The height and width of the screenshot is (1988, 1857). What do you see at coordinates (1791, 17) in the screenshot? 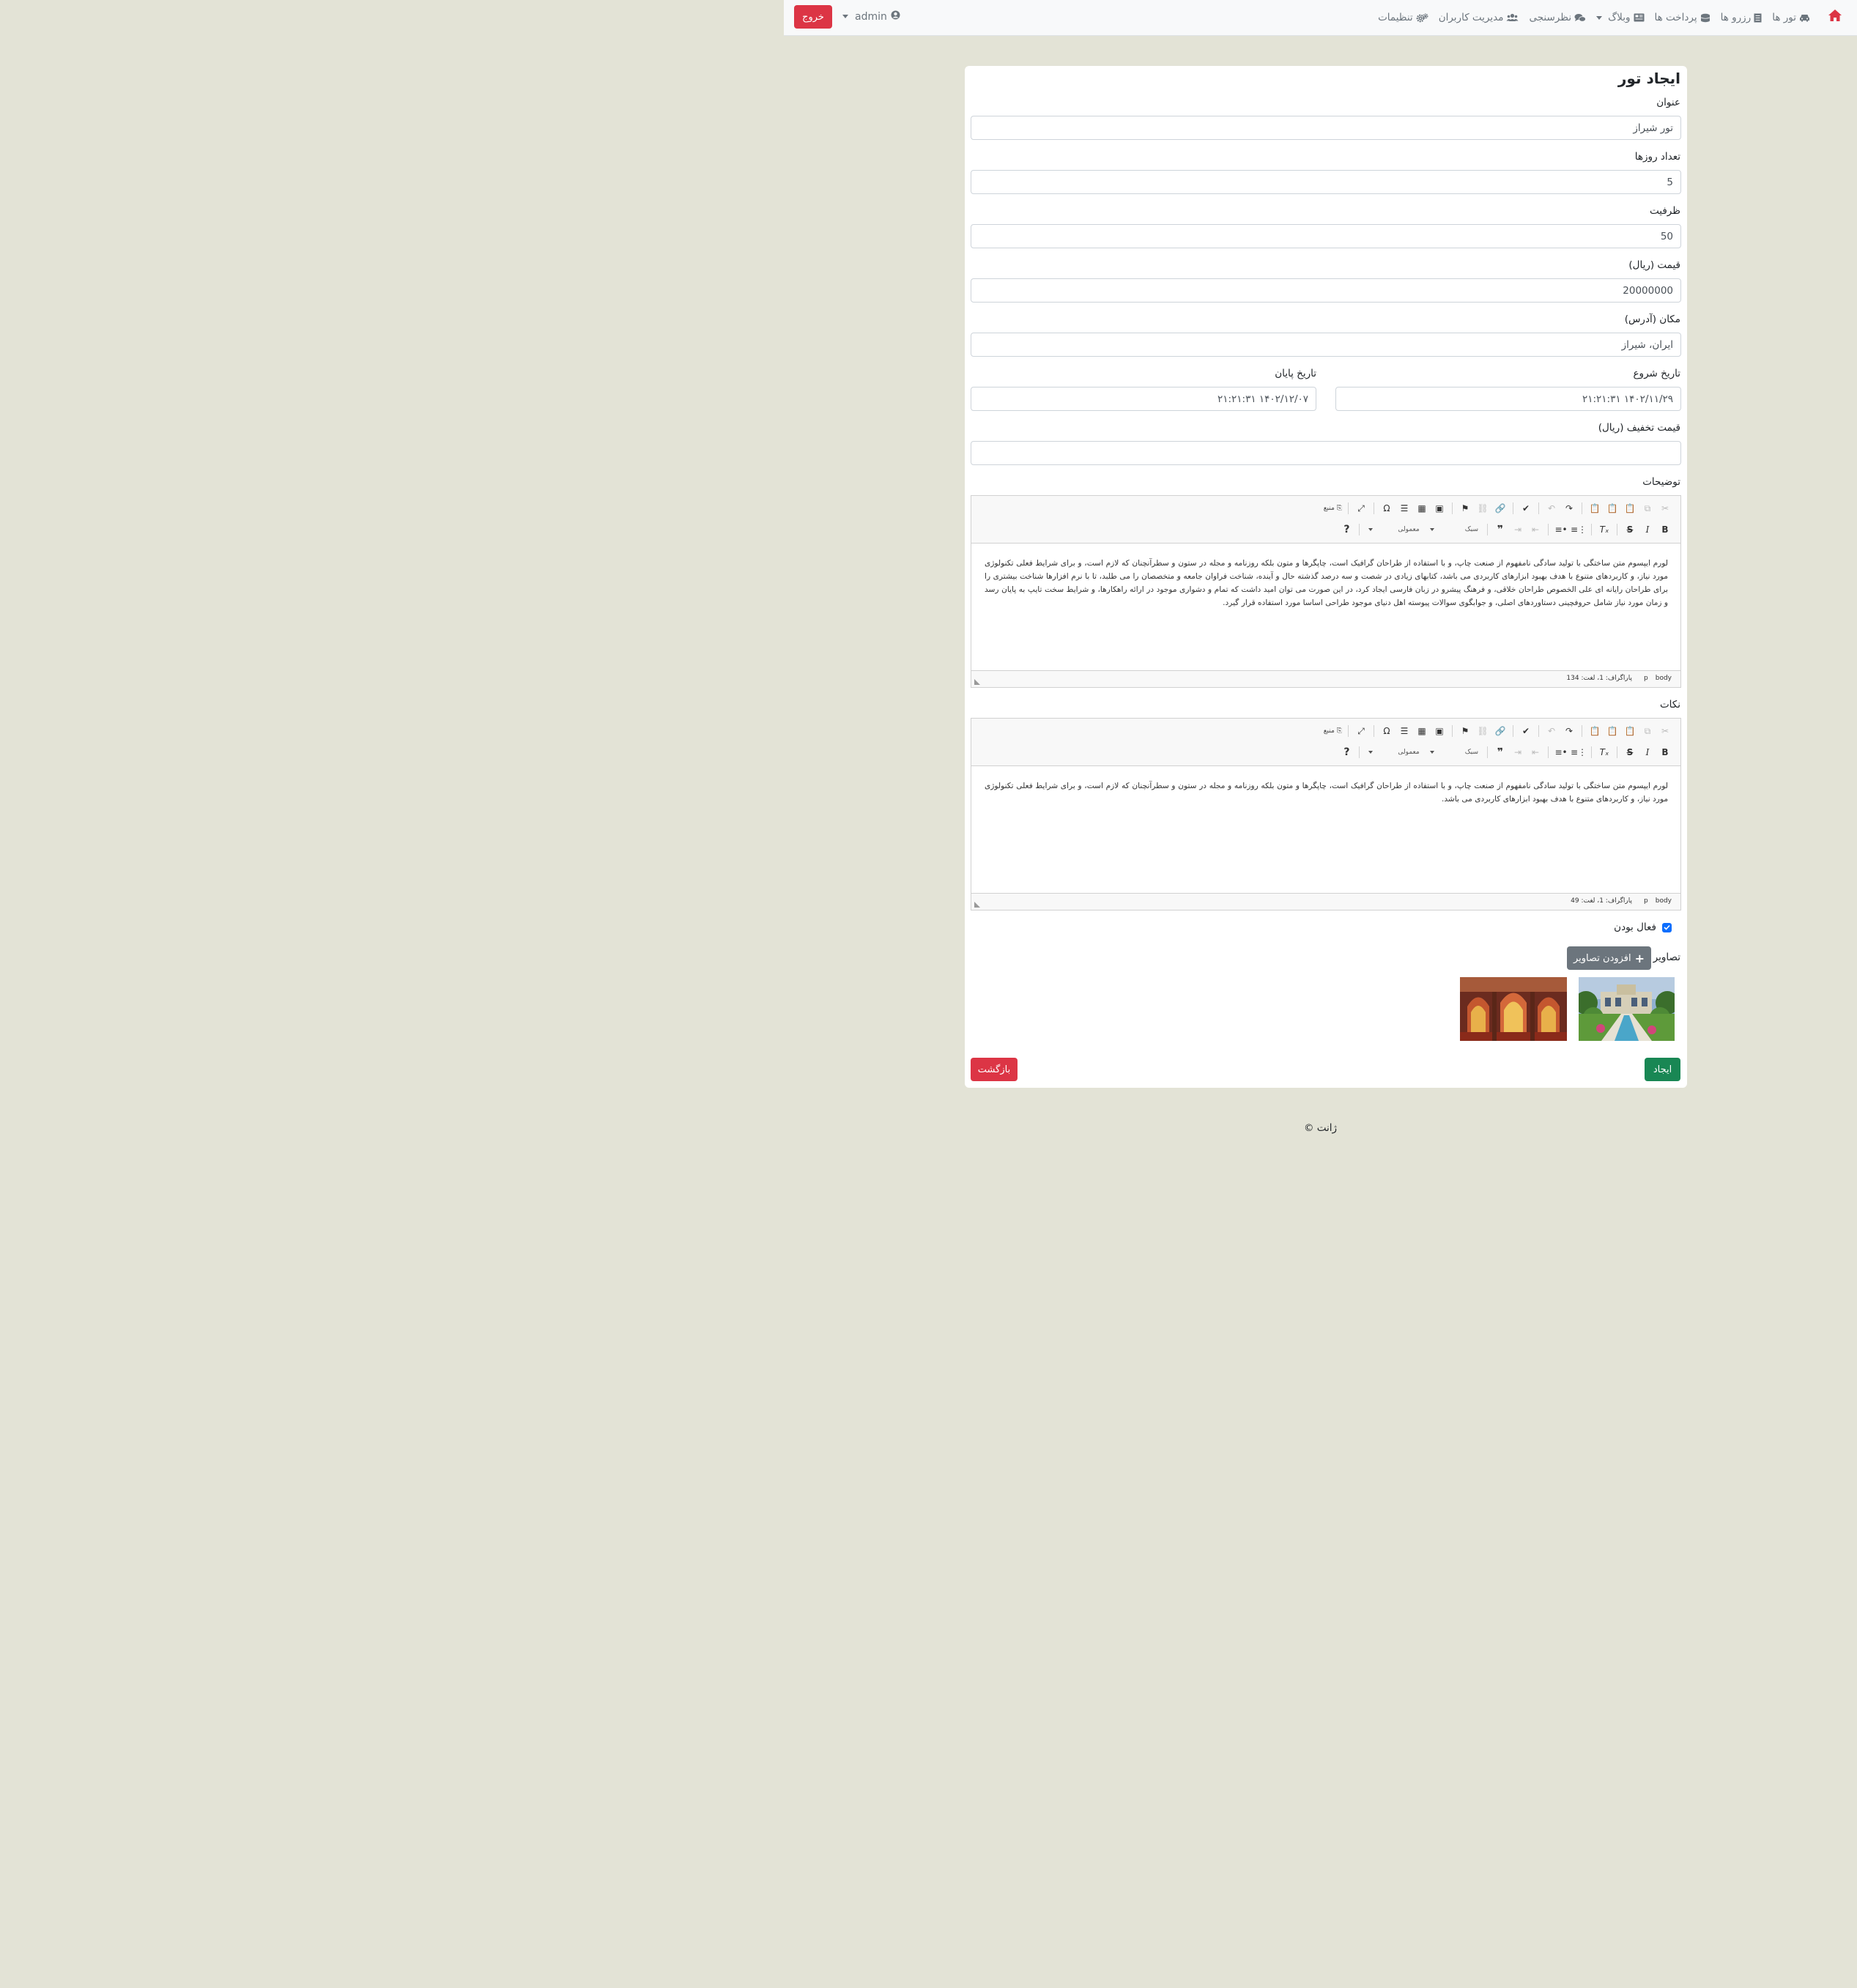
I see `nav-tours: تور ها` at bounding box center [1791, 17].